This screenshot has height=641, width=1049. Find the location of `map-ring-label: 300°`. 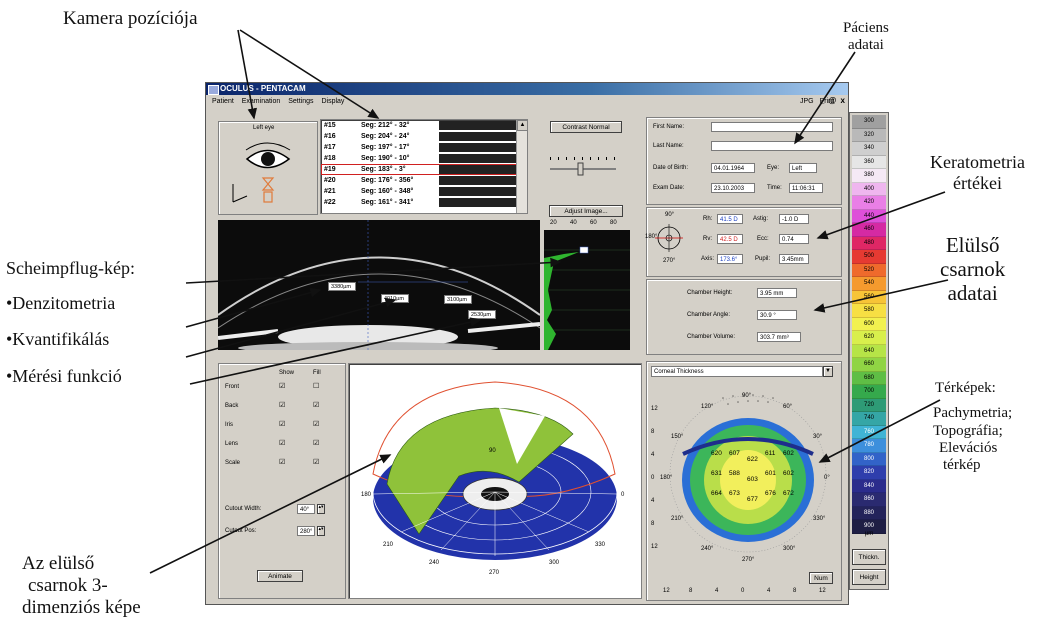

map-ring-label: 300° is located at coordinates (789, 549).